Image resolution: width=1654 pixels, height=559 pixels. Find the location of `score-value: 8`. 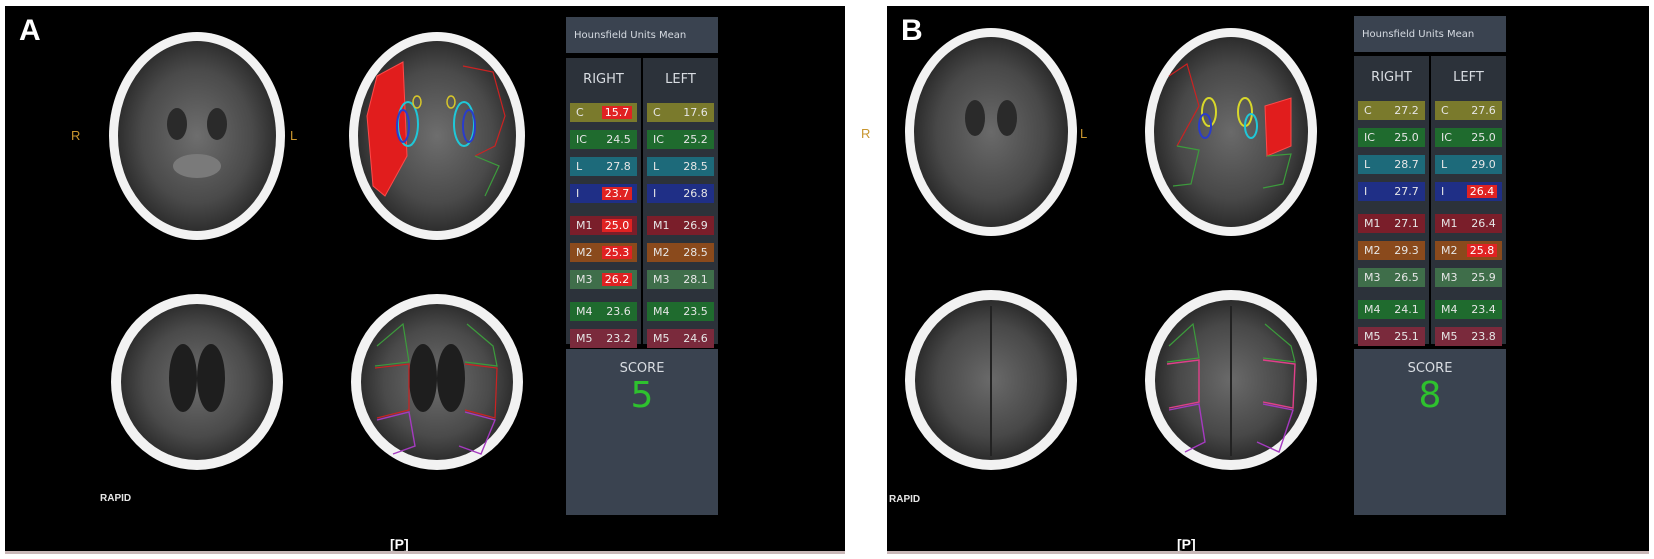

score-value: 8 is located at coordinates (1430, 395).